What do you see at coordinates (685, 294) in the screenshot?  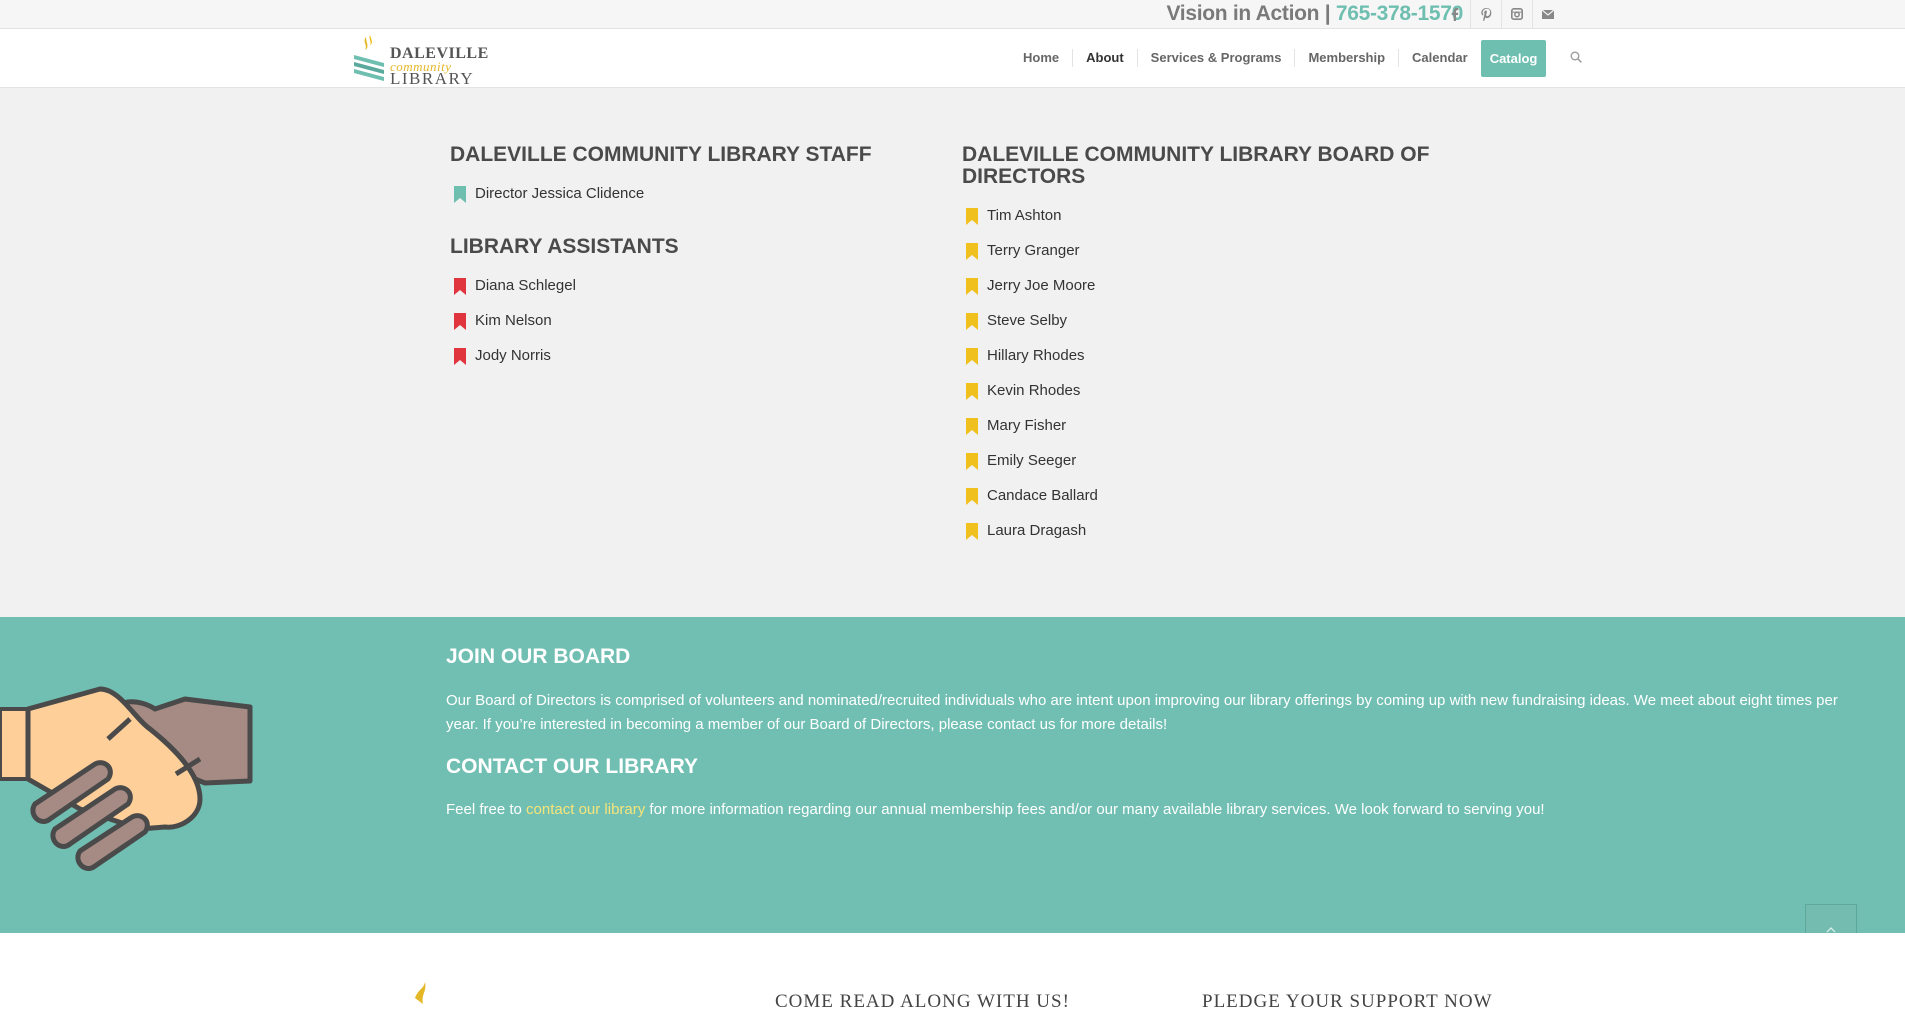 I see `list-item: Diana Schlegel` at bounding box center [685, 294].